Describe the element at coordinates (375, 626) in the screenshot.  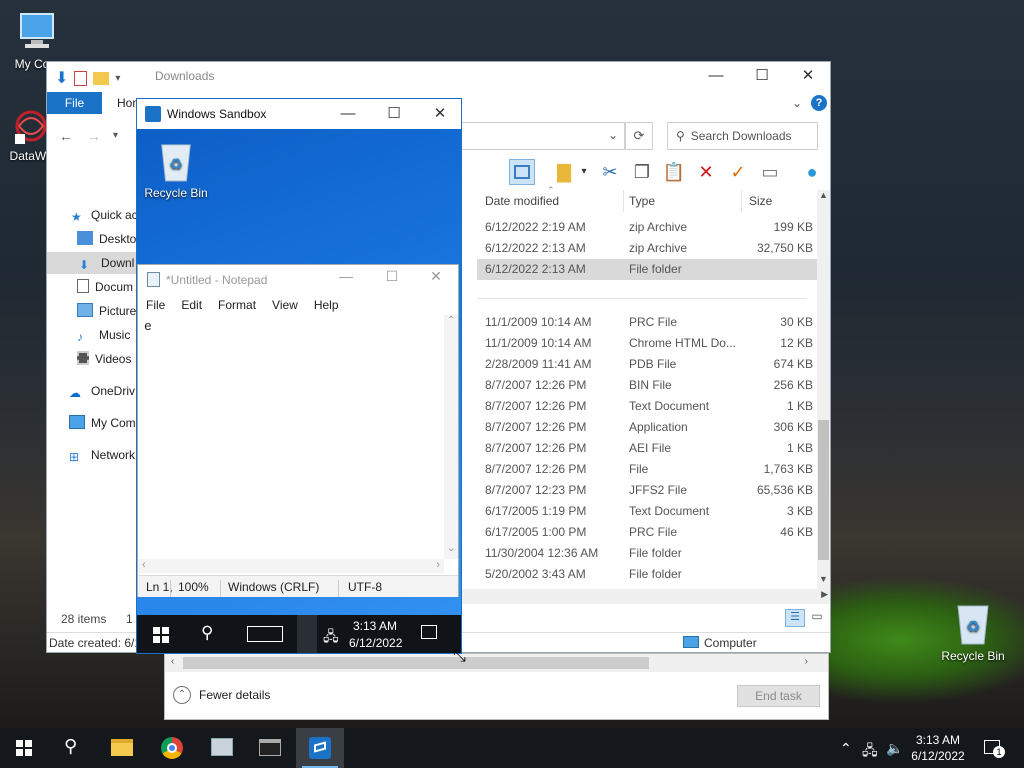
I see `clock-time: 3:13 AM` at that location.